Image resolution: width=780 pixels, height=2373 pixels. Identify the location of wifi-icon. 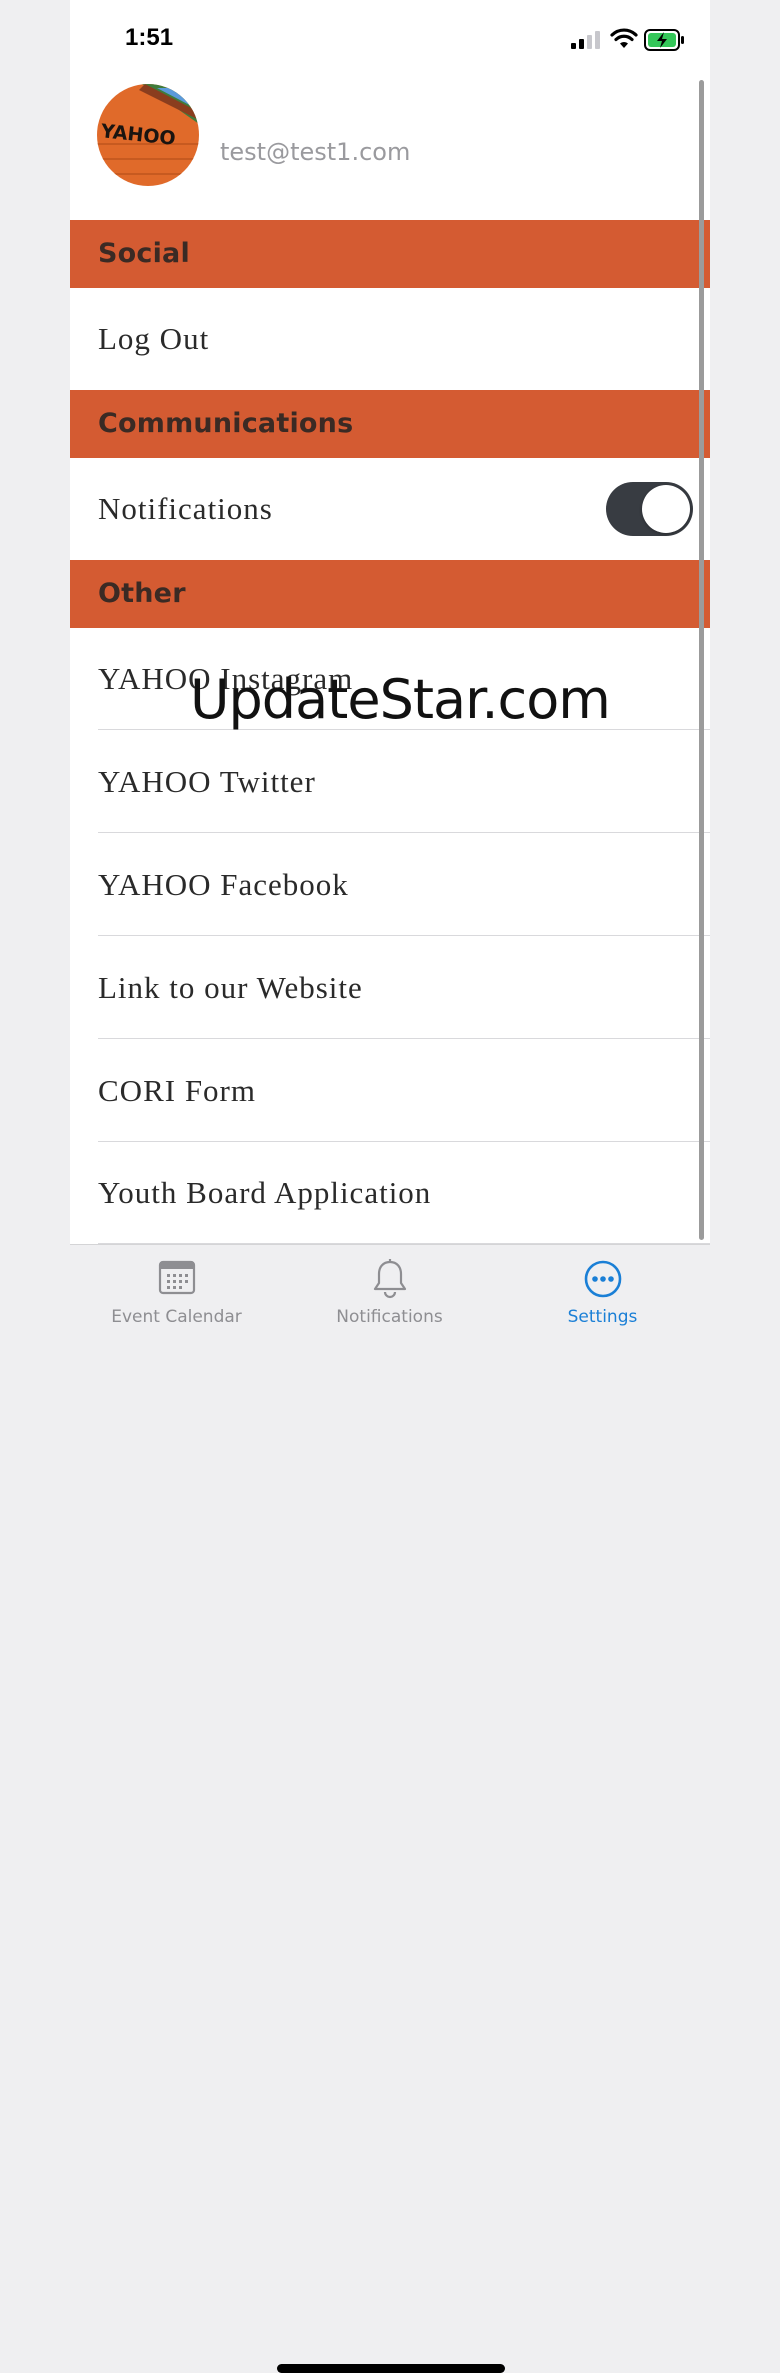
(624, 38).